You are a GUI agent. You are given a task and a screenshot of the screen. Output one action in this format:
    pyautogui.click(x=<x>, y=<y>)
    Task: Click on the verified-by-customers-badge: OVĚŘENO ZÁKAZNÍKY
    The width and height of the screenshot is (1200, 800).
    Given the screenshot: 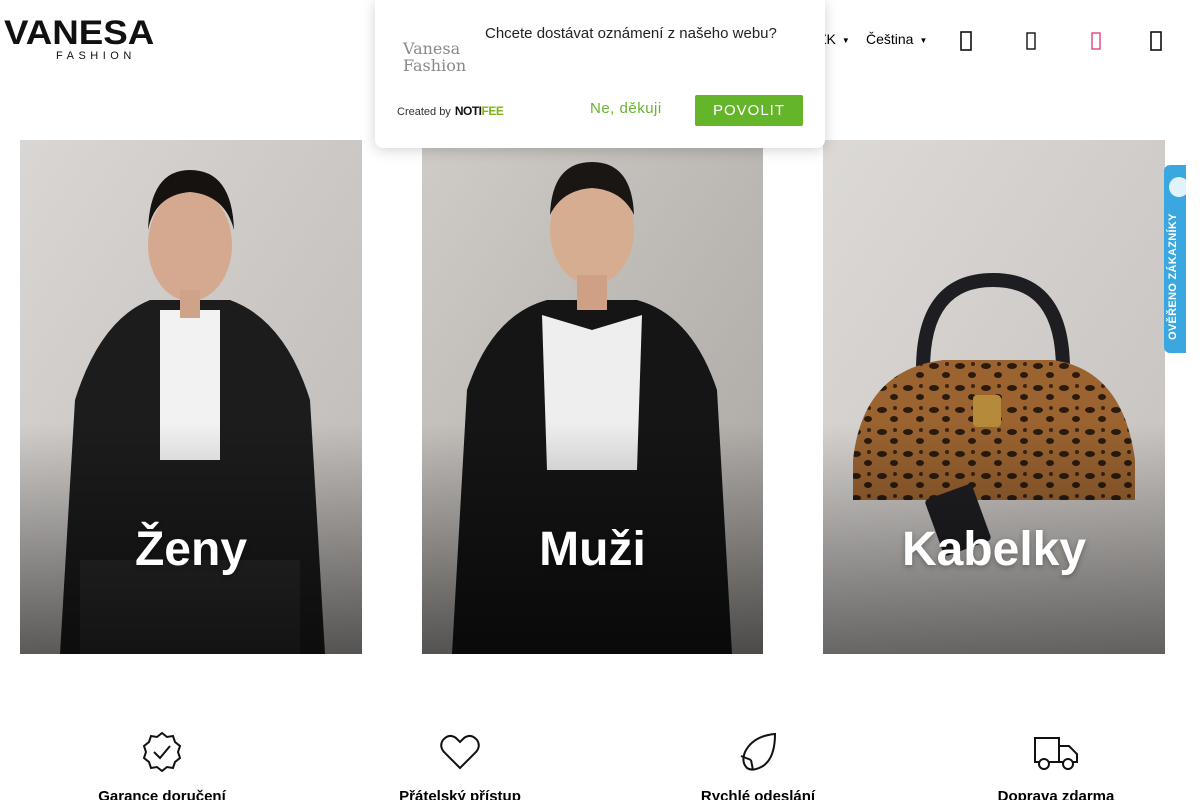 What is the action you would take?
    pyautogui.click(x=1175, y=259)
    